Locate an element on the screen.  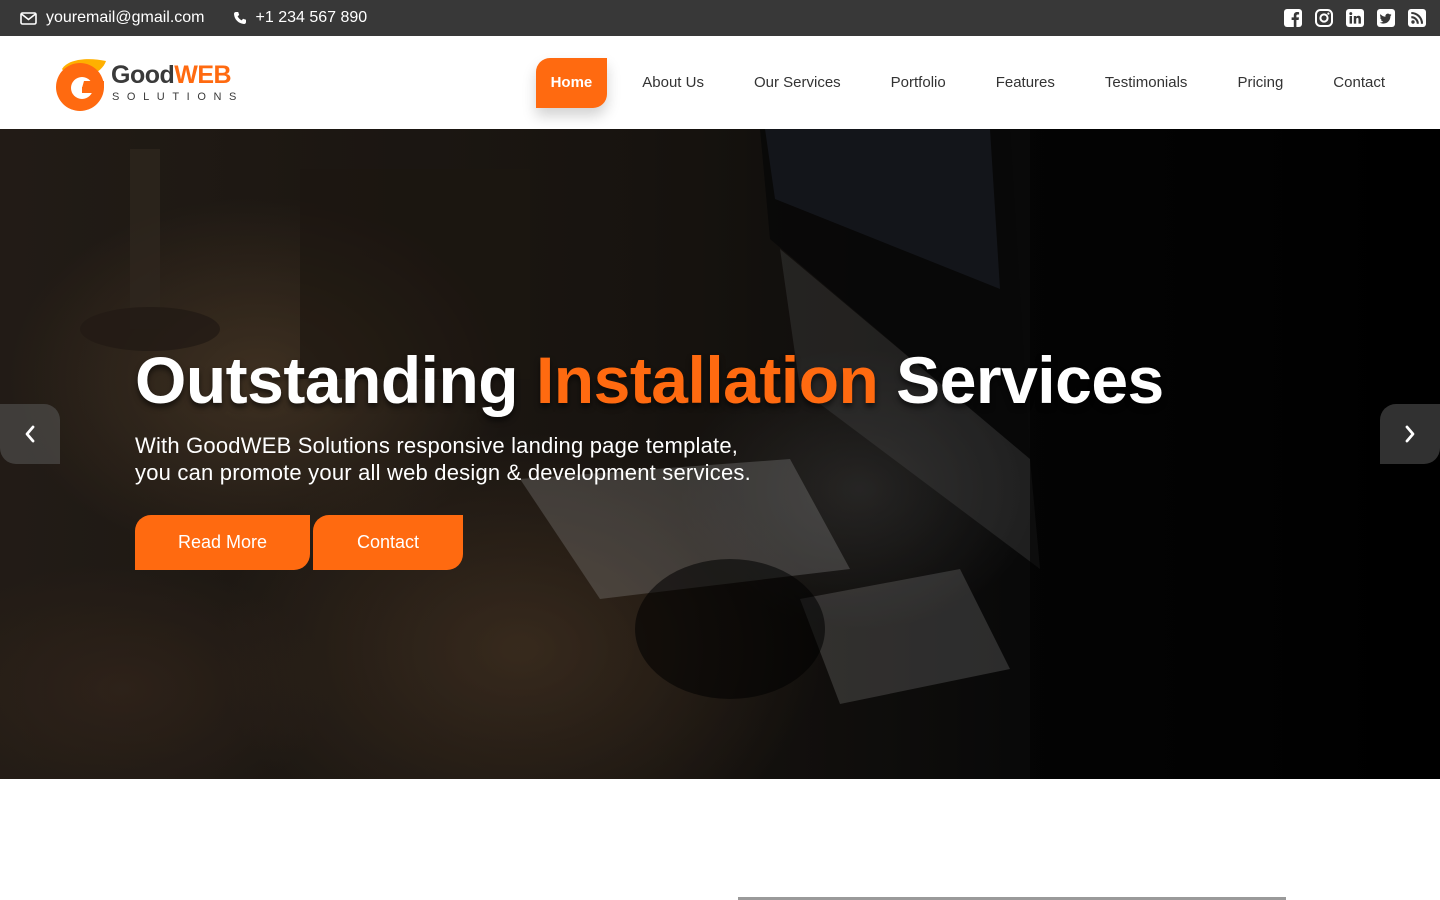
logo-tagline: SOLUTIONS is located at coordinates (178, 97).